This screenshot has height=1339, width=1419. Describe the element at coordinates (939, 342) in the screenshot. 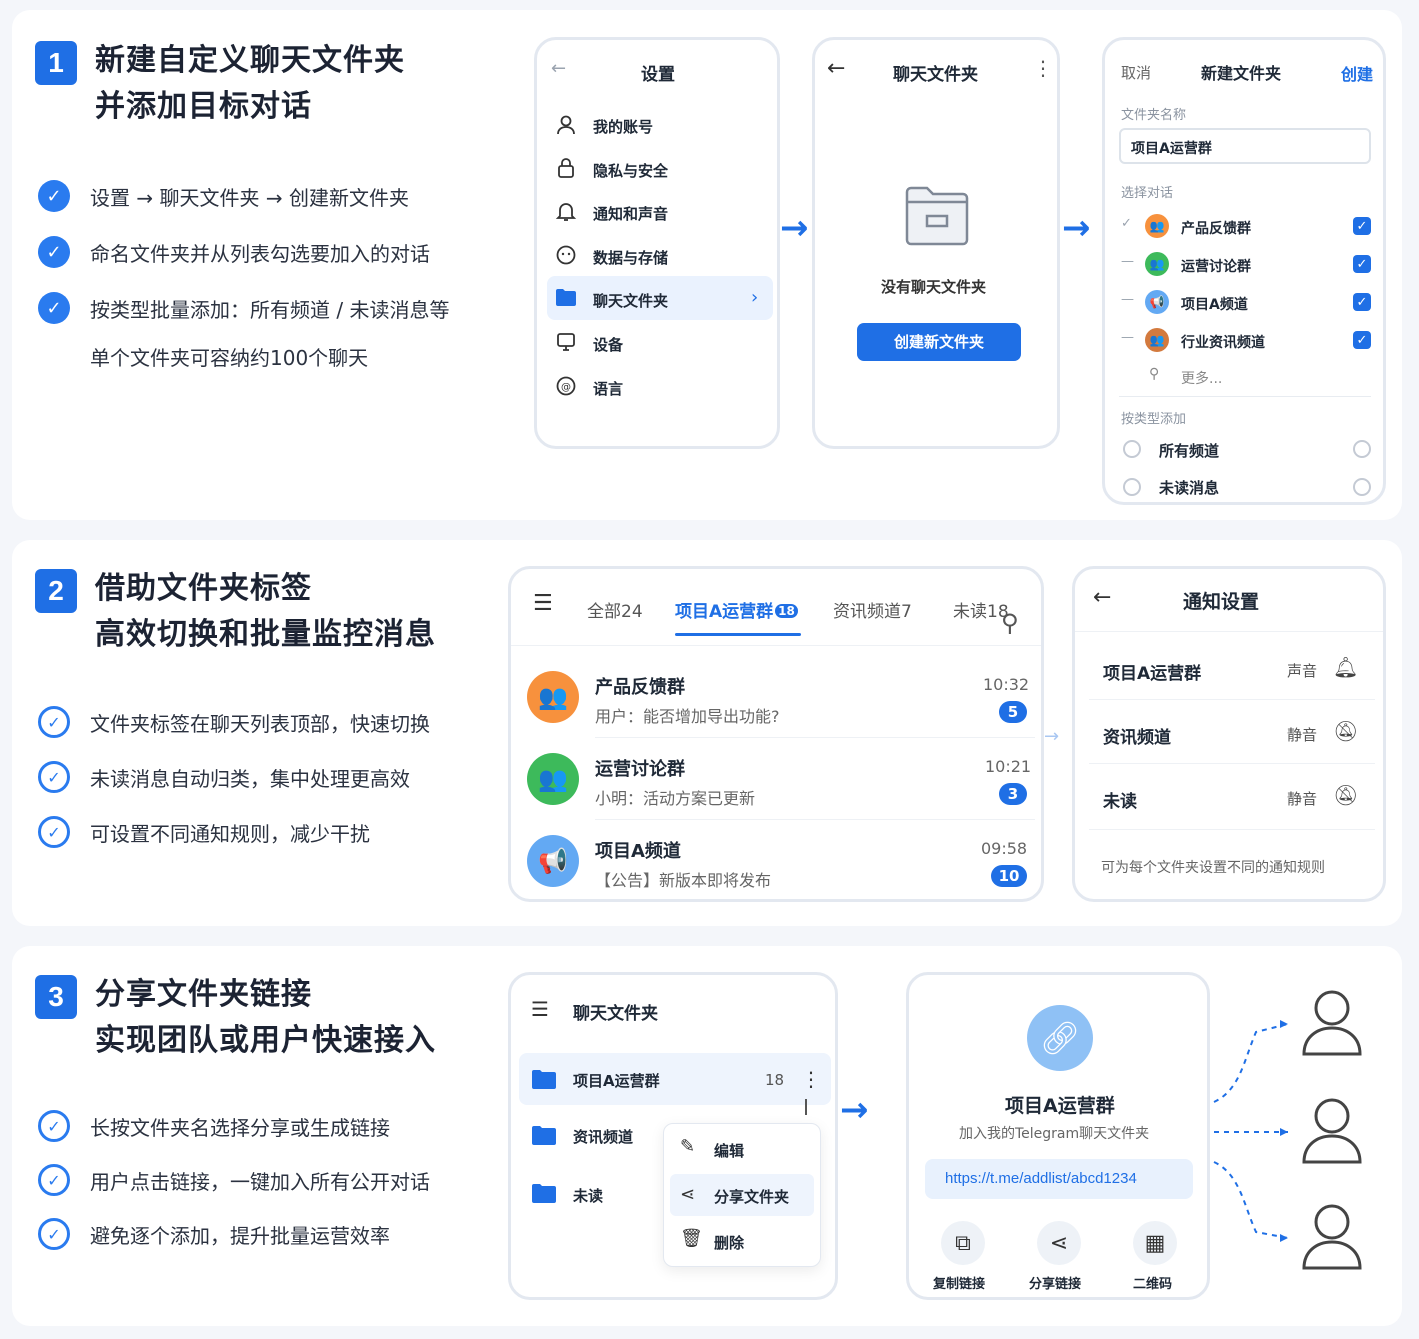

I see `create-folder-button: 创建新文件夹` at that location.